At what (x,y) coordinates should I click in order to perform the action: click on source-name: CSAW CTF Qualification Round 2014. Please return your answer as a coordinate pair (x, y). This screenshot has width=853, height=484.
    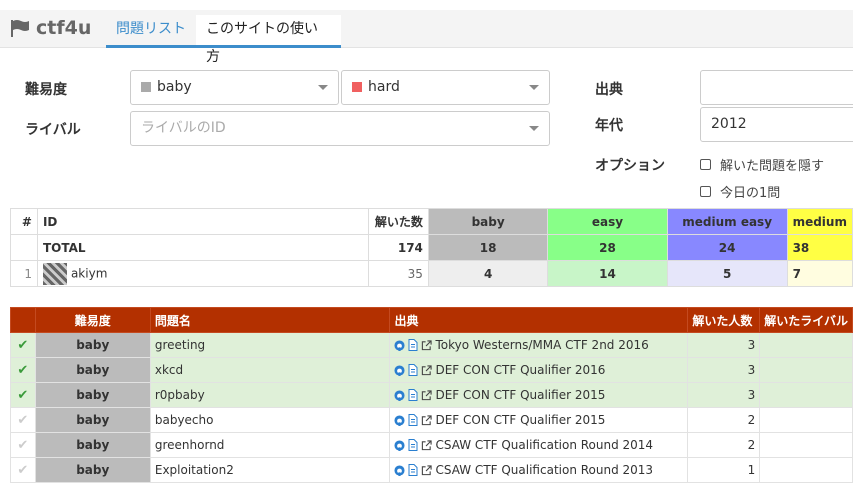
    Looking at the image, I should click on (544, 445).